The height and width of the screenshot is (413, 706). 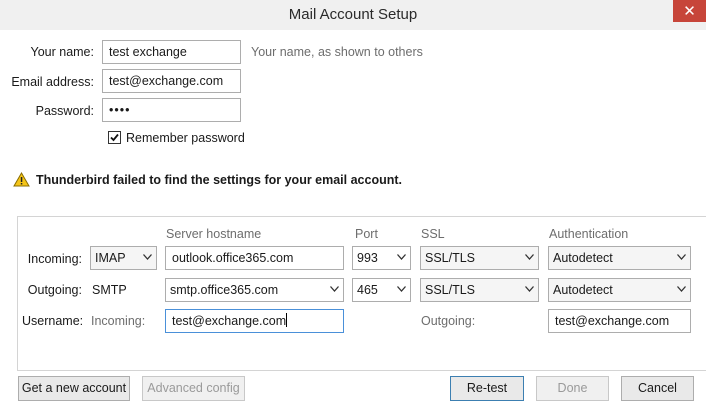 What do you see at coordinates (109, 290) in the screenshot?
I see `outgoing-protocol: SMTP` at bounding box center [109, 290].